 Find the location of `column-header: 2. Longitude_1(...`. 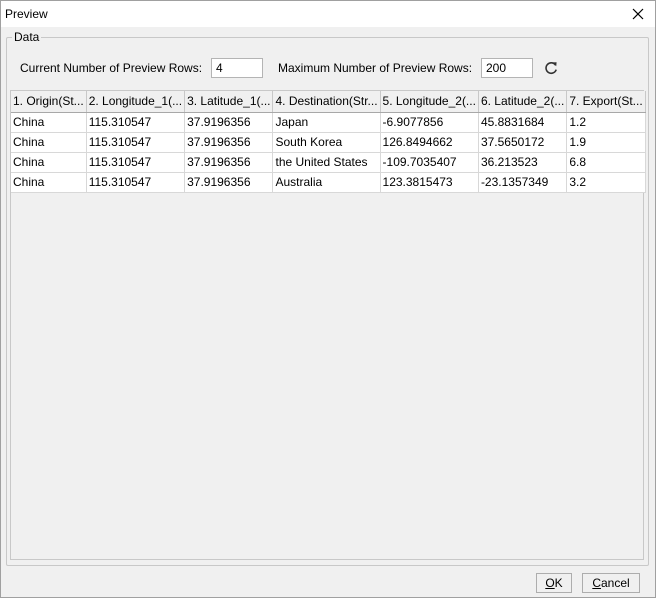

column-header: 2. Longitude_1(... is located at coordinates (136, 102).